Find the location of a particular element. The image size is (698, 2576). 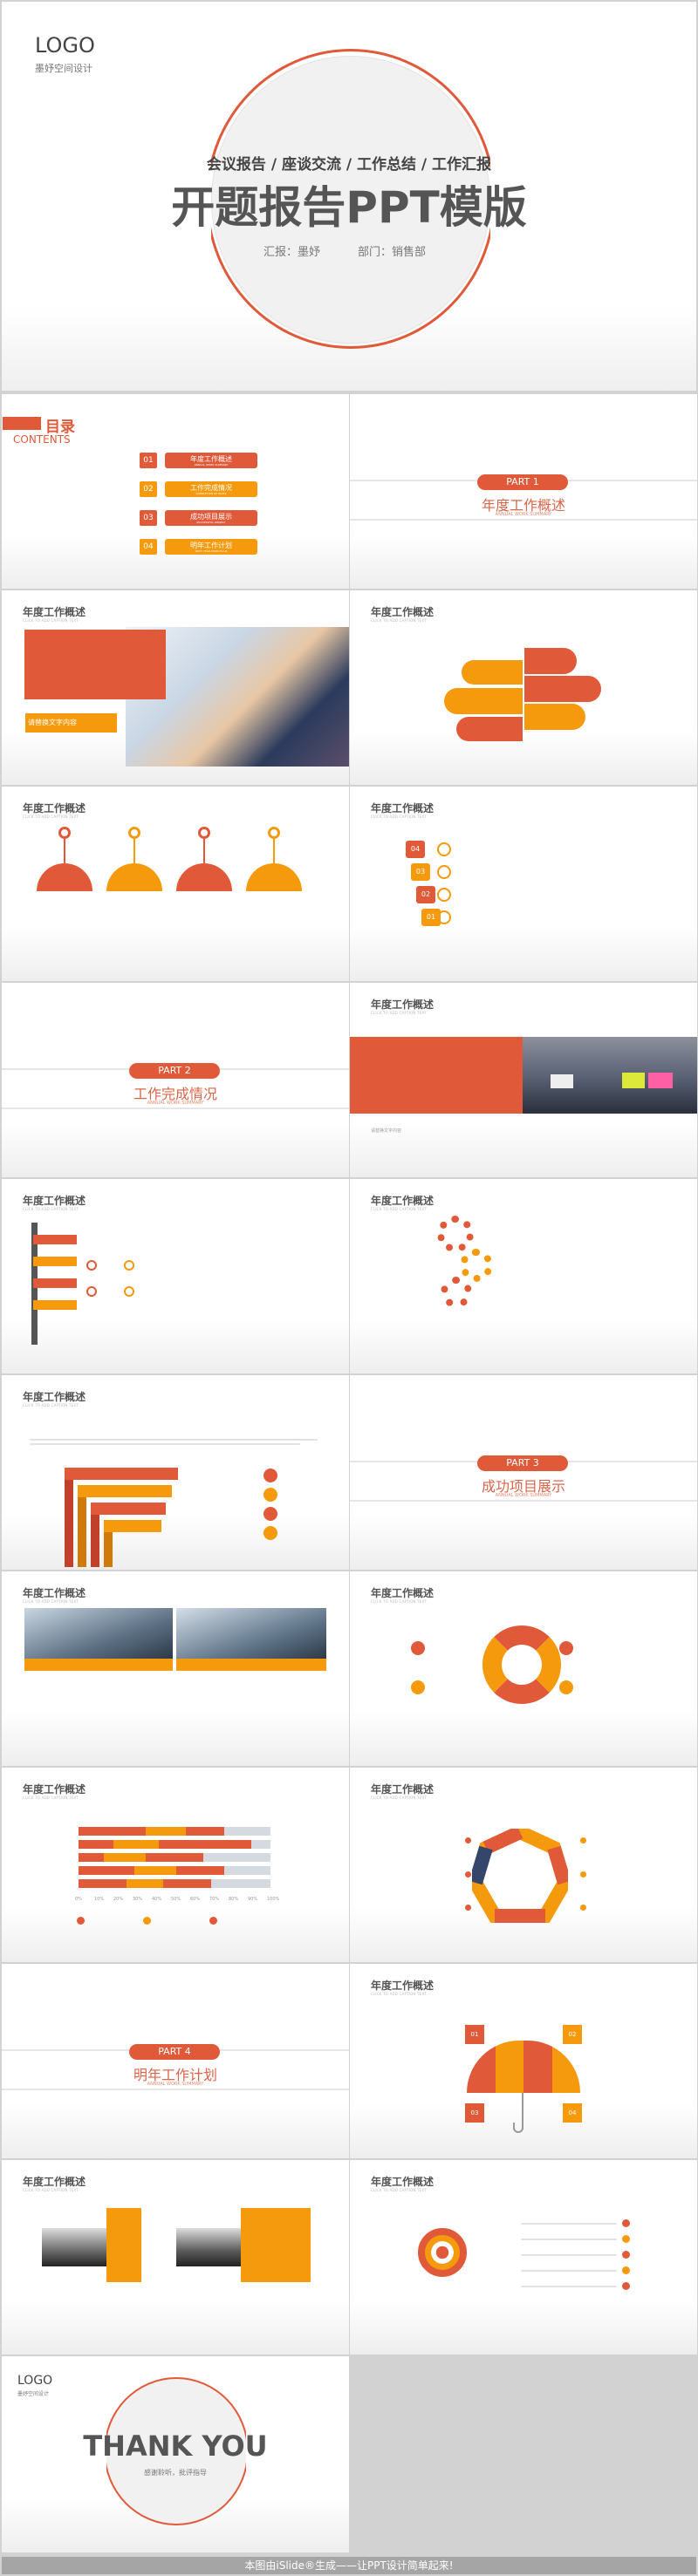

part4-slide: PART 4 明年工作计划 ANNUAL WORK SUMMARY is located at coordinates (175, 2061).